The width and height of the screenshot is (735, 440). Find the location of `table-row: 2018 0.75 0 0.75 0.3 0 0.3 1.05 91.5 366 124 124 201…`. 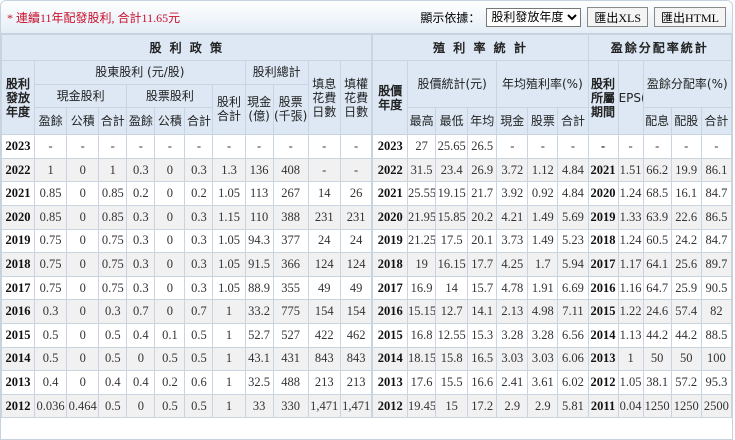

table-row: 2018 0.75 0 0.75 0.3 0 0.3 1.05 91.5 366 124 124 201… is located at coordinates (366, 264).